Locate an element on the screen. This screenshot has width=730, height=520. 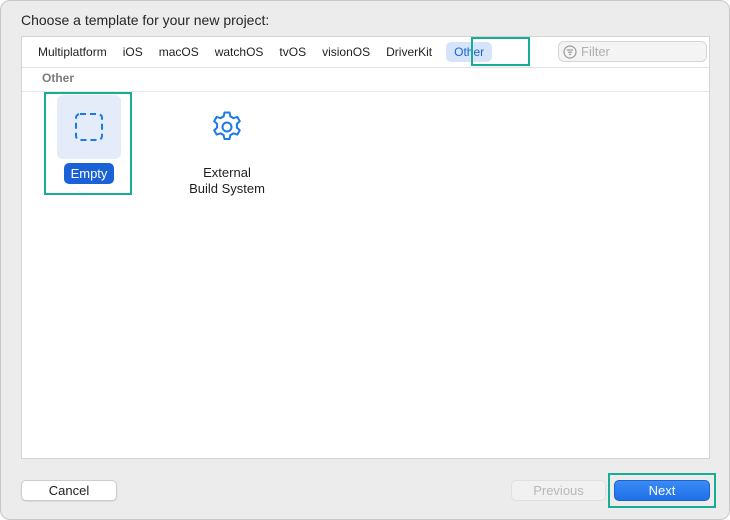
gear-icon is located at coordinates (227, 125).